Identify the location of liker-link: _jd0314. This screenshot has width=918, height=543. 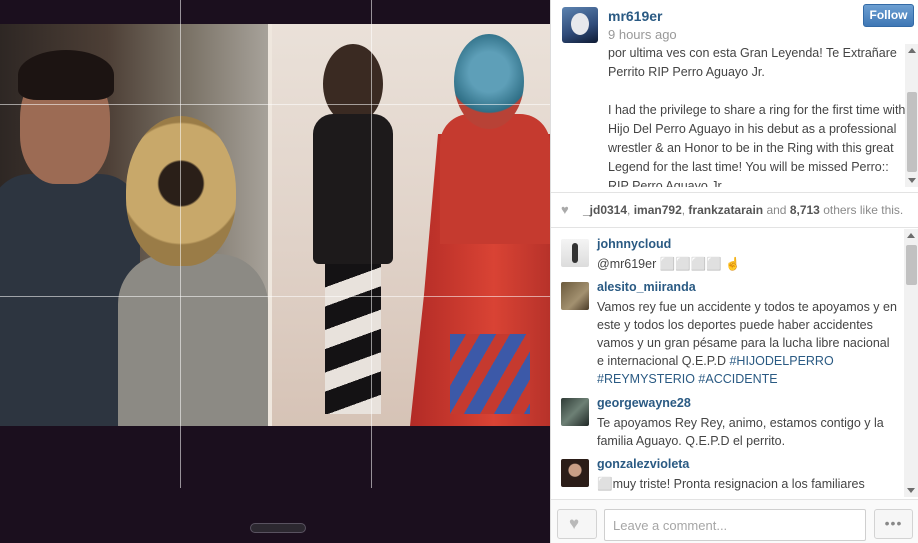
(605, 210).